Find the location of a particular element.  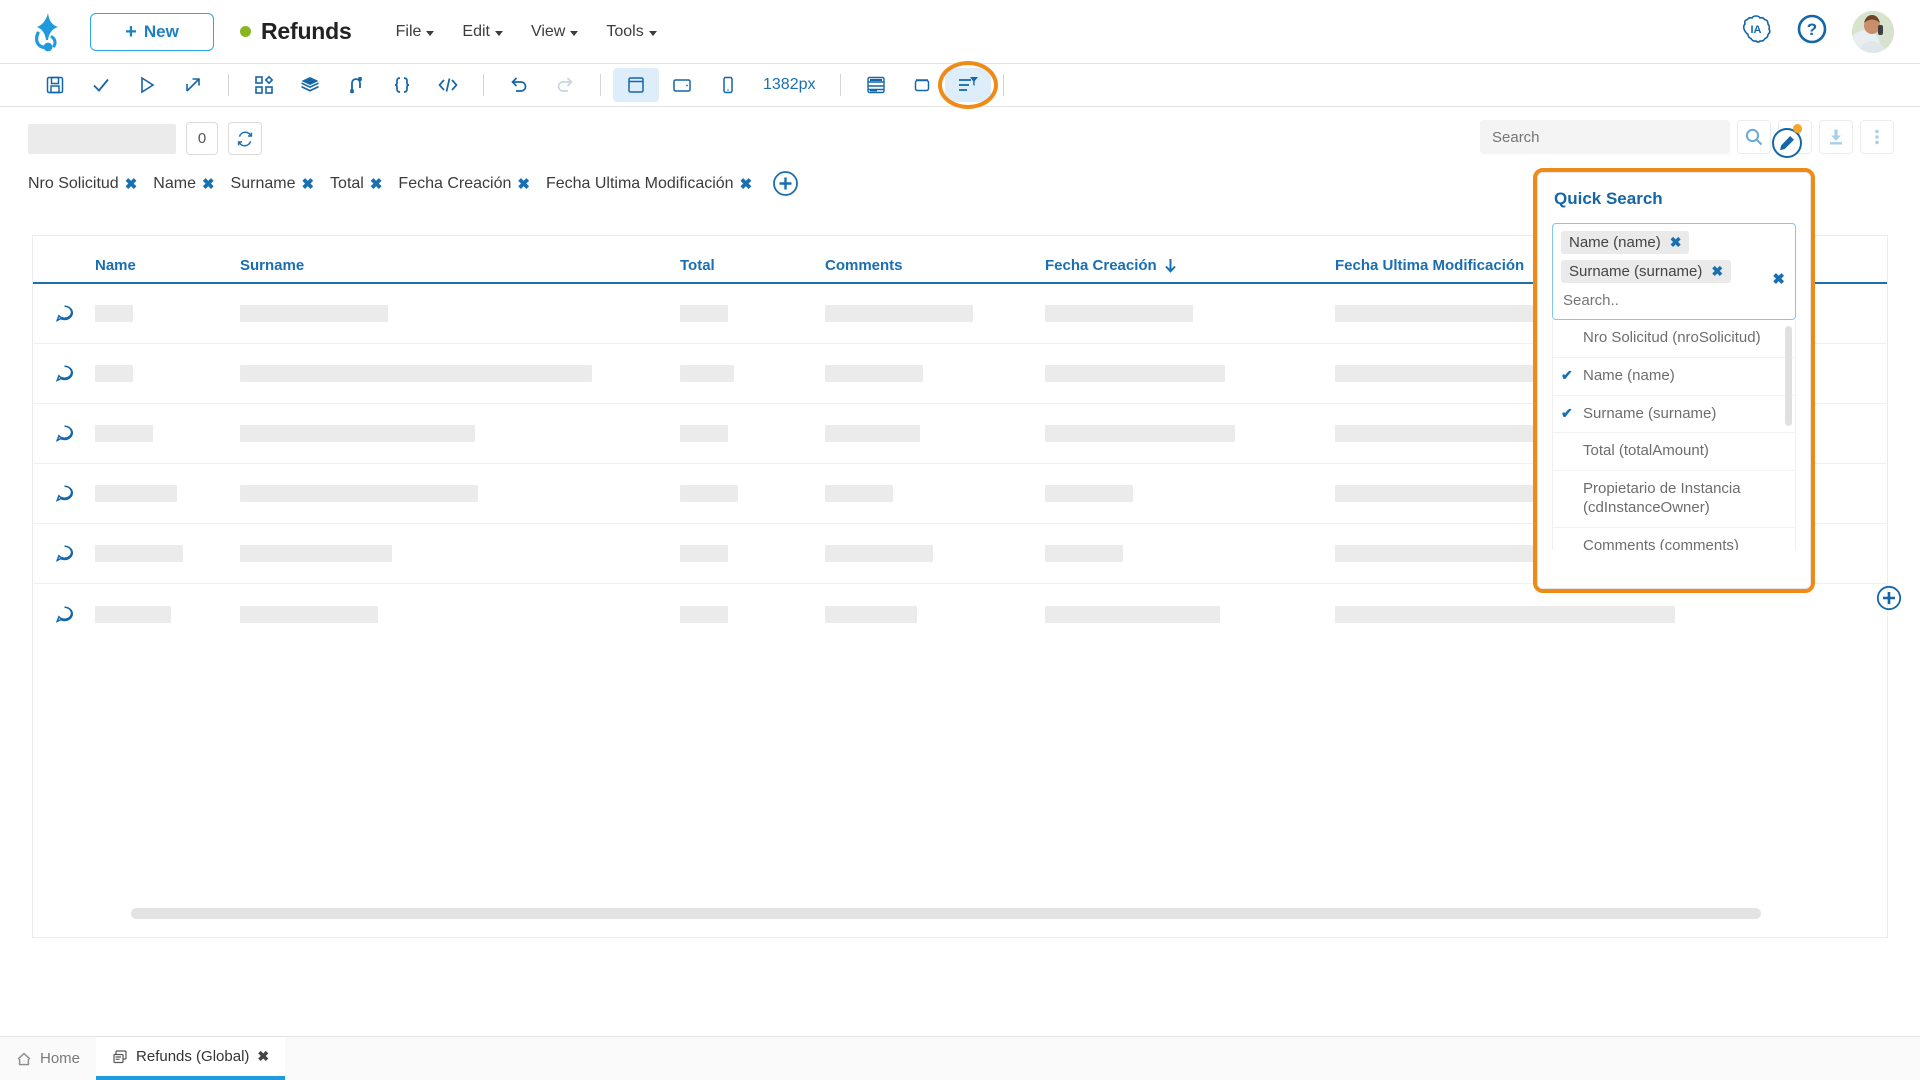

undo-icon is located at coordinates (519, 85).